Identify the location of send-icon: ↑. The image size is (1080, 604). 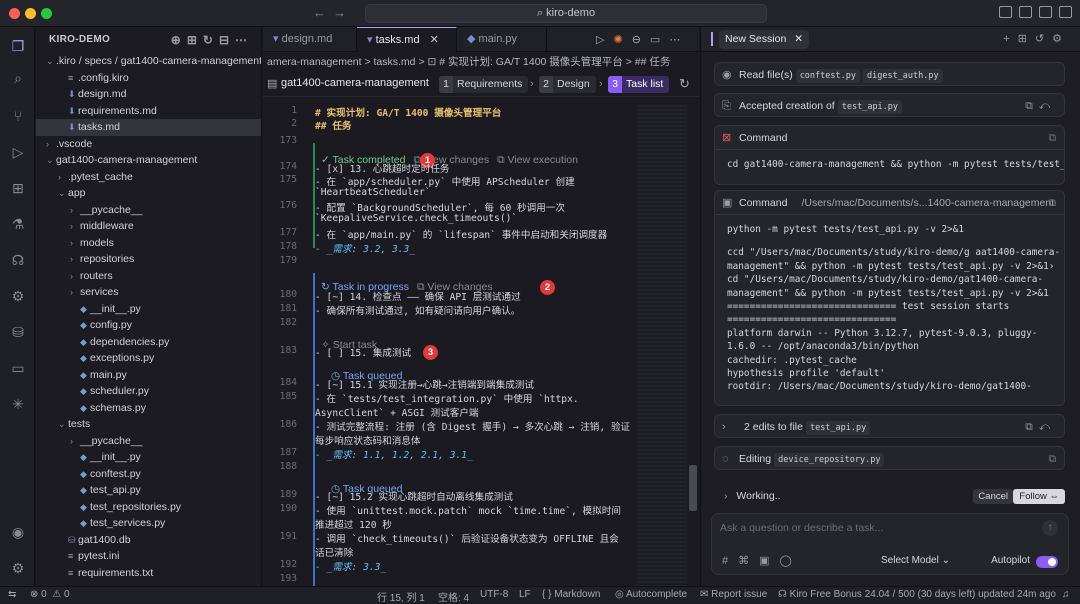
(1050, 528).